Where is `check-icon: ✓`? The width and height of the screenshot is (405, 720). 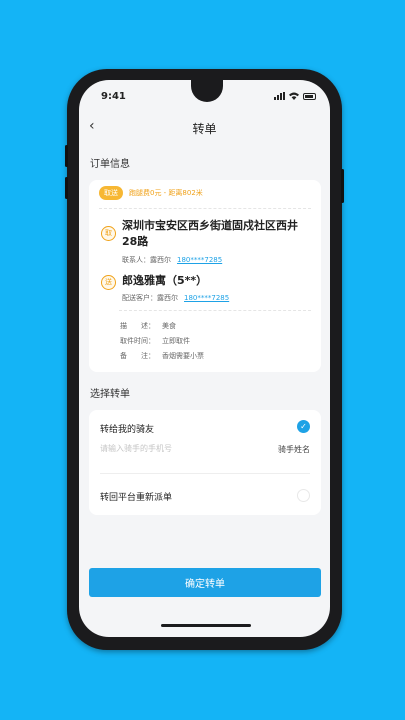
check-icon: ✓ is located at coordinates (303, 426).